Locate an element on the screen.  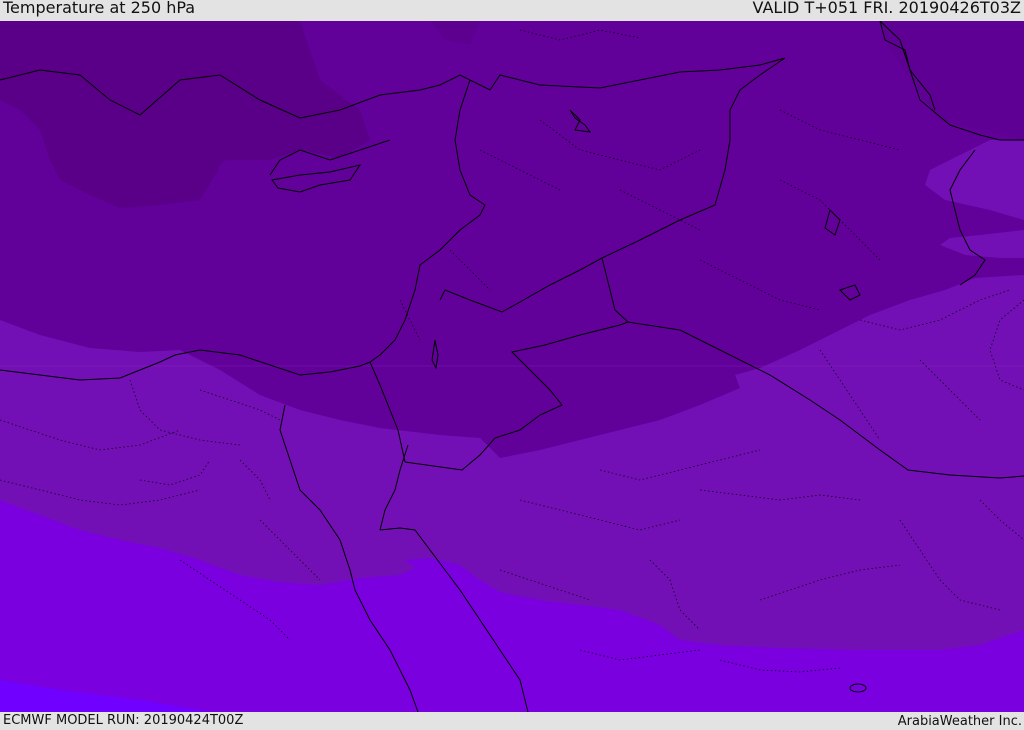
chart-title: Temperature at 250 hPa is located at coordinates (99, 8).